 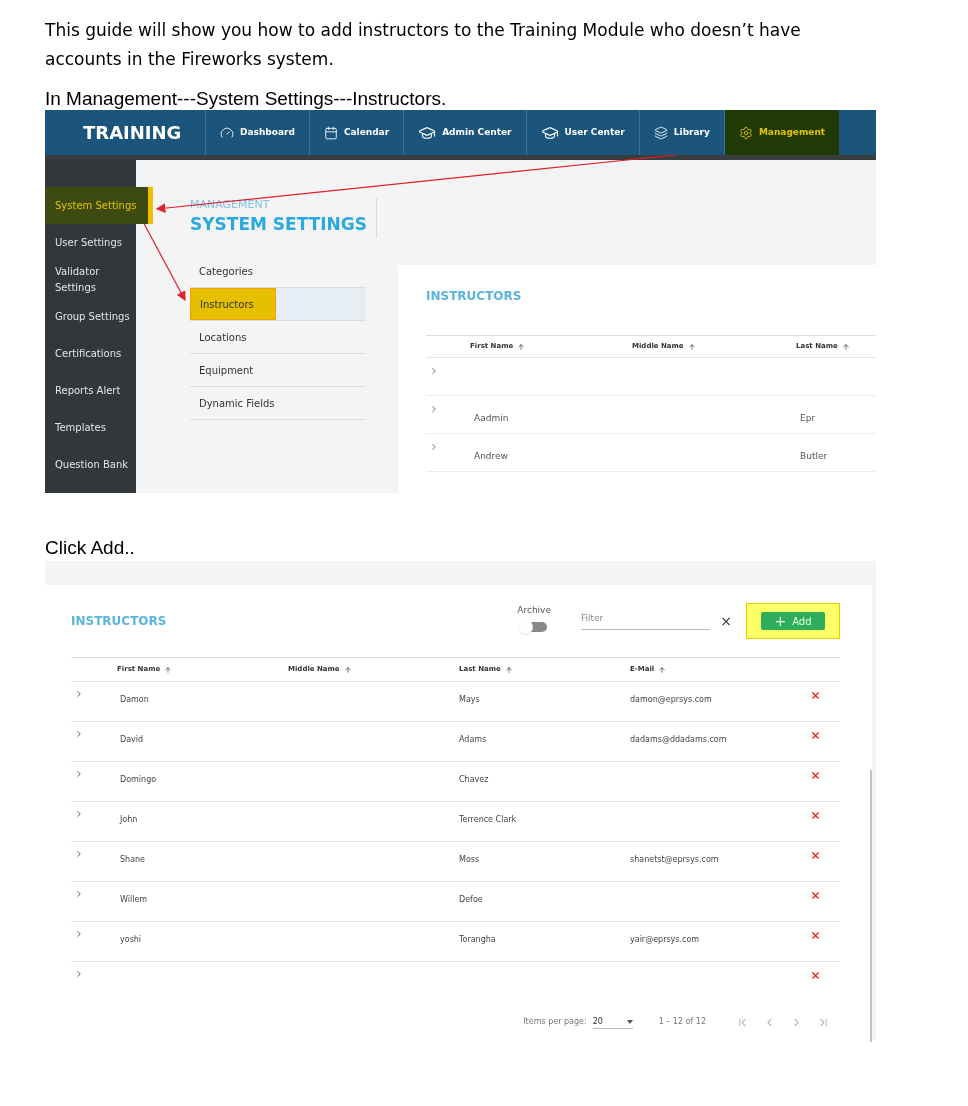 What do you see at coordinates (678, 739) in the screenshot?
I see `table-cell: dadams@ddadams.com` at bounding box center [678, 739].